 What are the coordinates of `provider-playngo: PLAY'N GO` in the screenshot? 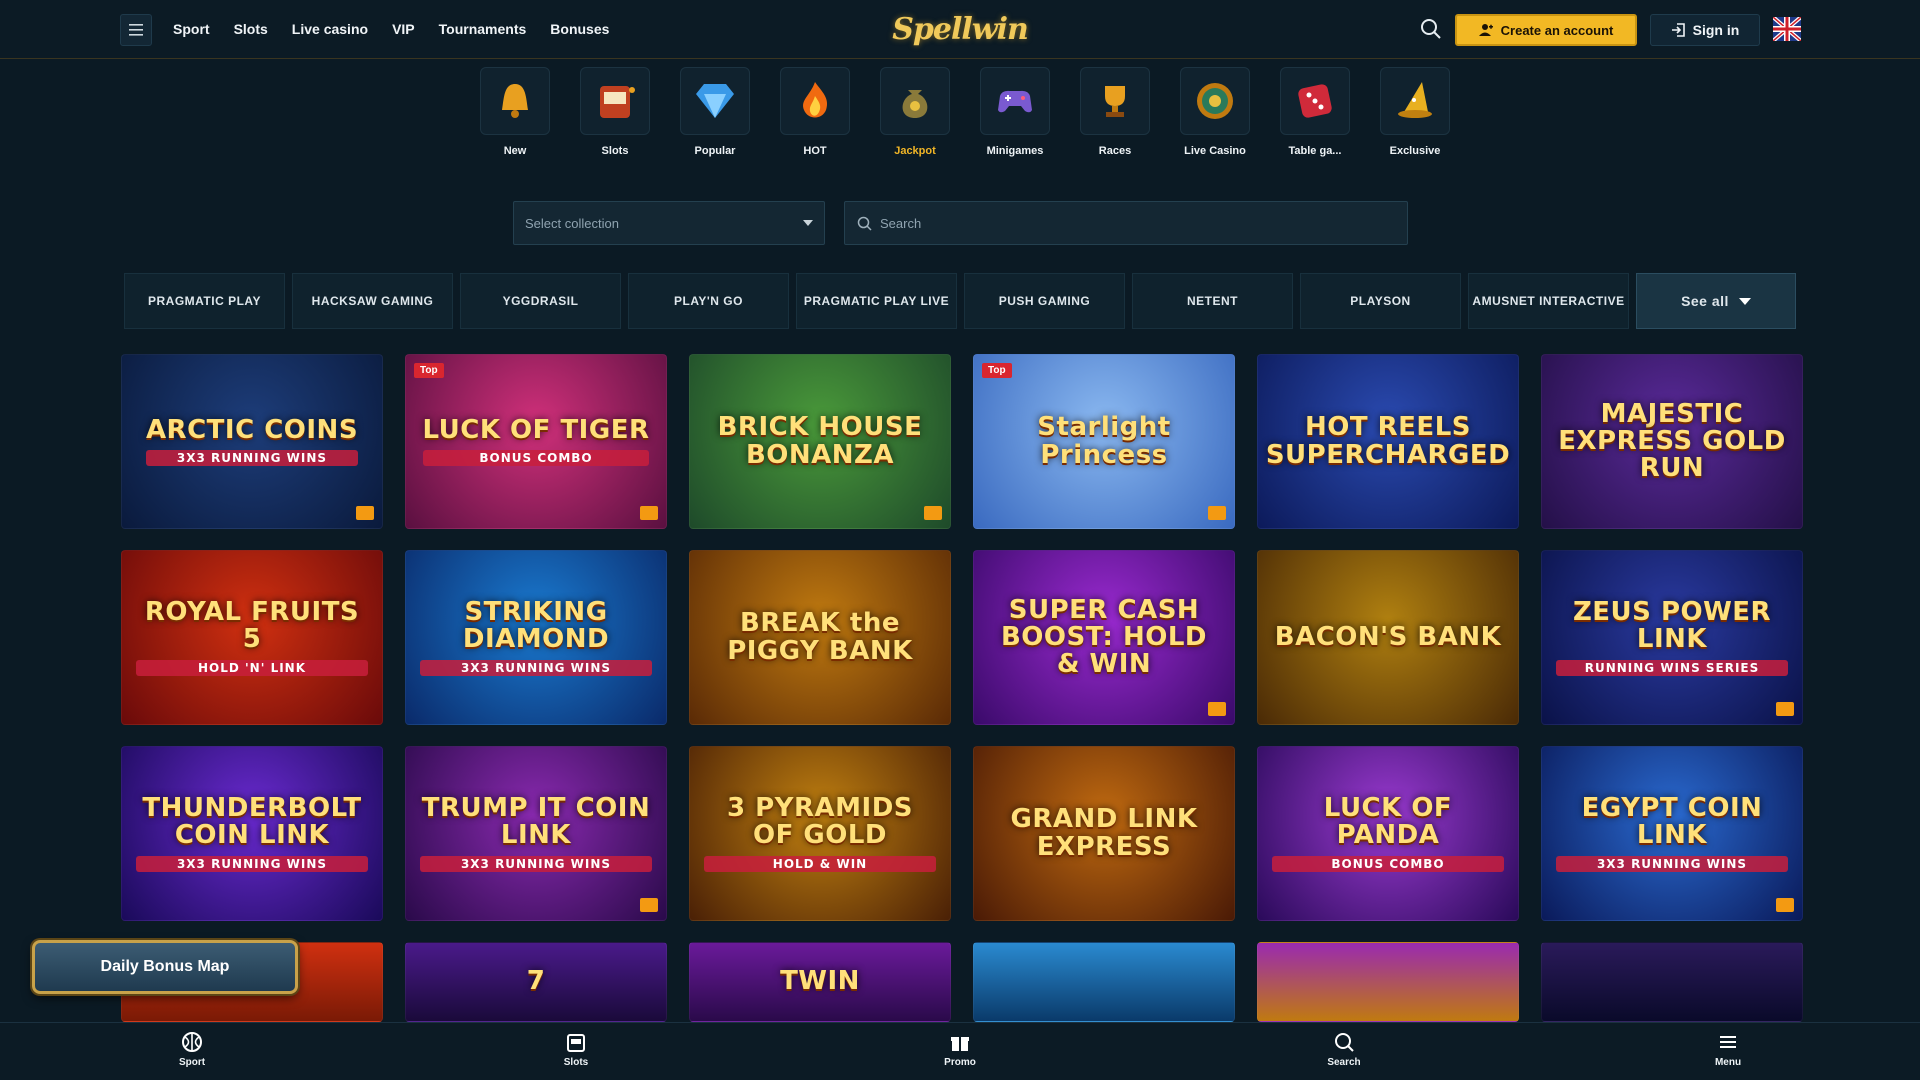 It's located at (708, 301).